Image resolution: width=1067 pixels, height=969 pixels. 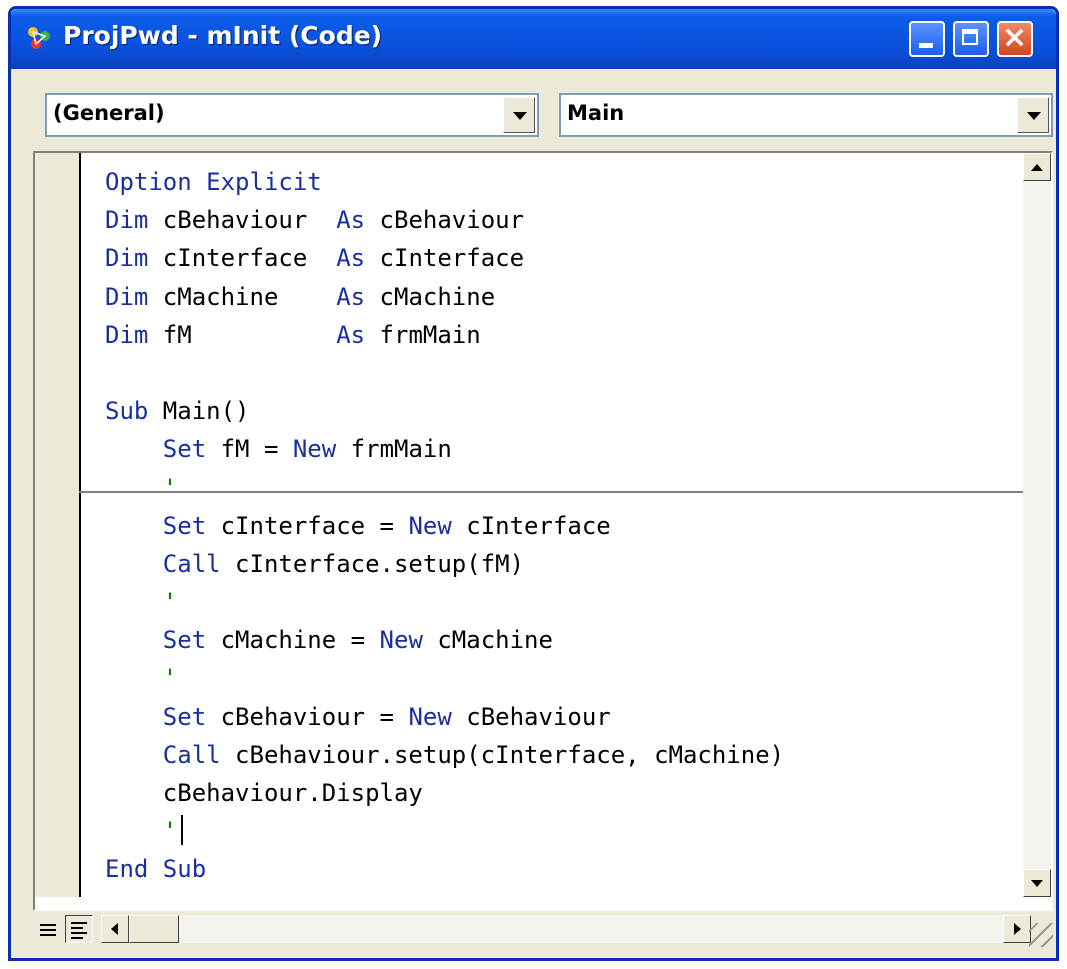 I want to click on procedure-view-button, so click(x=49, y=929).